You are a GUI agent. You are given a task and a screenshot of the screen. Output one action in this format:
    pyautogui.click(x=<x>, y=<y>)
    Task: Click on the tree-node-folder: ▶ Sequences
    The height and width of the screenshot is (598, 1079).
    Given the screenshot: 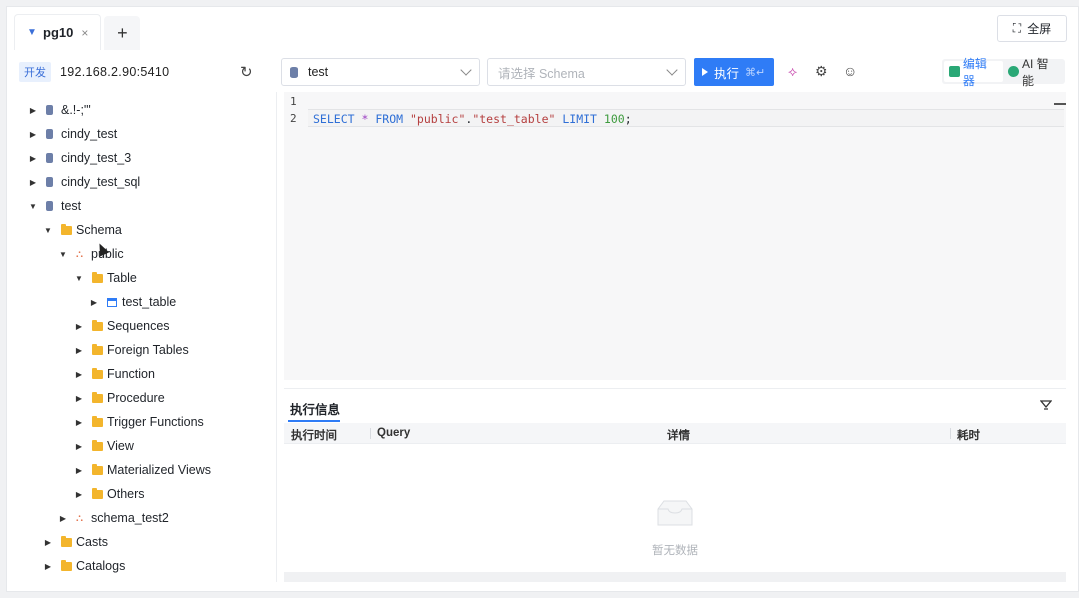 What is the action you would take?
    pyautogui.click(x=122, y=326)
    